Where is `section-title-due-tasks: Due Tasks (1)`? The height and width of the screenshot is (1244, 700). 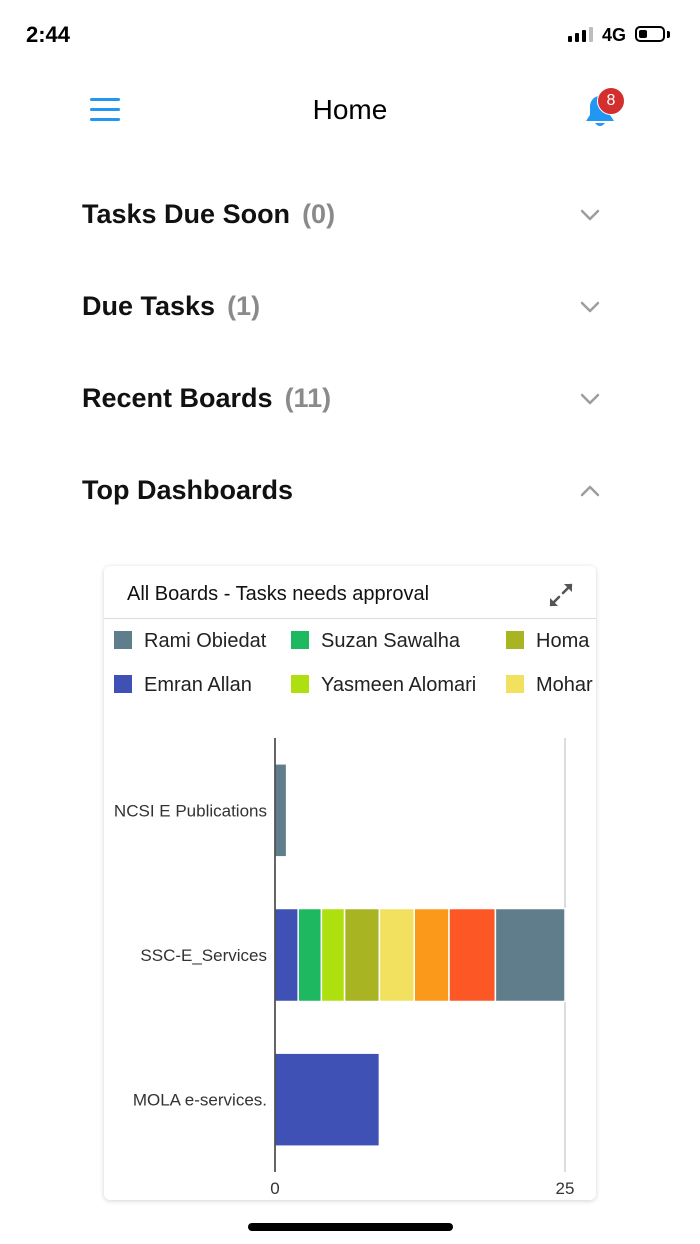
section-title-due-tasks: Due Tasks (1) is located at coordinates (171, 306).